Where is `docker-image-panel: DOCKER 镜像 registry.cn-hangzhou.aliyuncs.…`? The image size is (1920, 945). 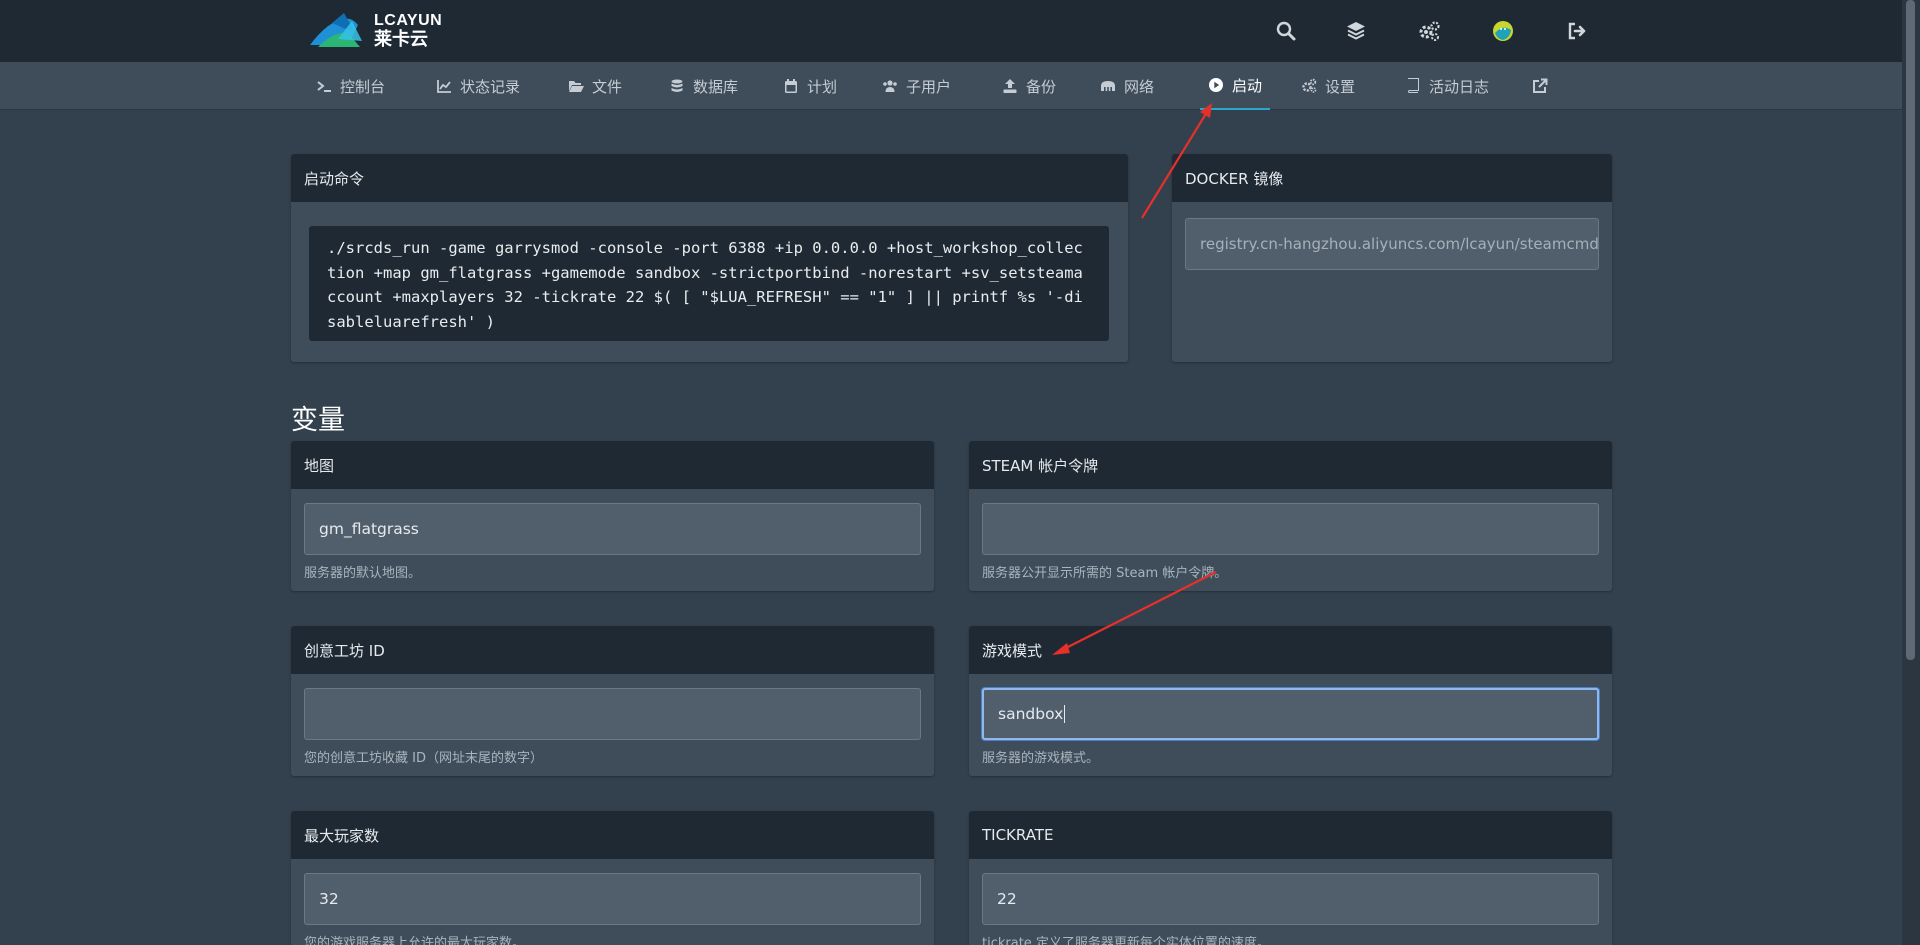 docker-image-panel: DOCKER 镜像 registry.cn-hangzhou.aliyuncs.… is located at coordinates (1392, 258).